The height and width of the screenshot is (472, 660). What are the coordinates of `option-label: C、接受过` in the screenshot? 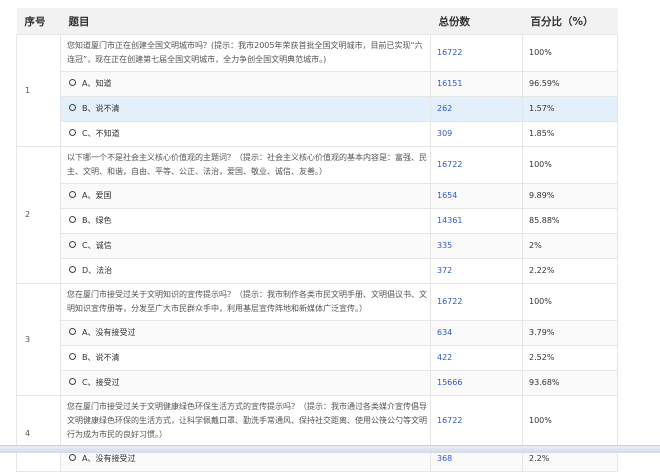 It's located at (101, 382).